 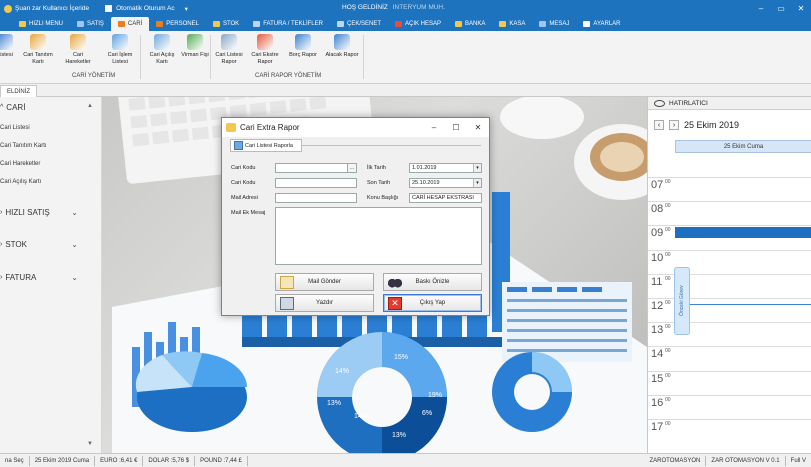 What do you see at coordinates (674, 125) in the screenshot?
I see `chevron-right-icon: ›` at bounding box center [674, 125].